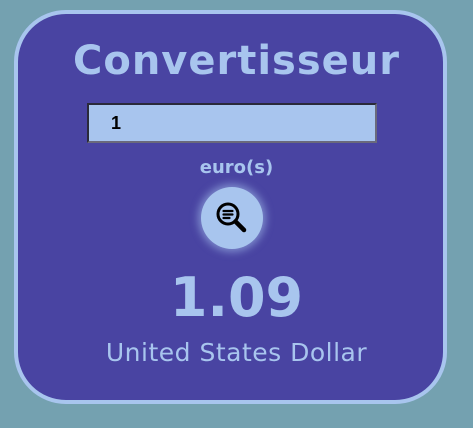 This screenshot has width=473, height=428. I want to click on convert-button, so click(232, 218).